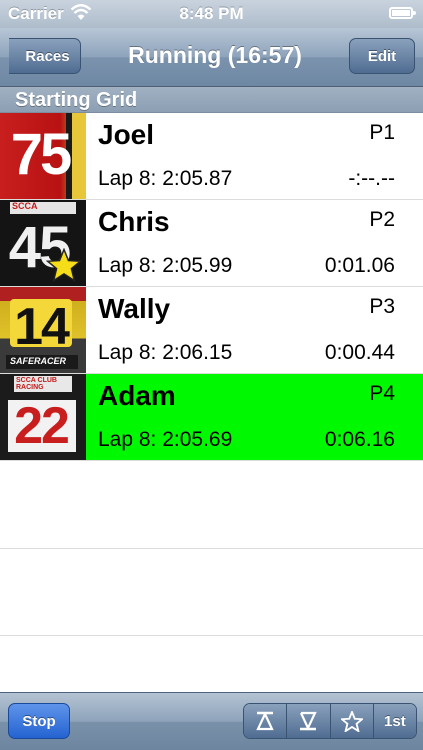 The width and height of the screenshot is (423, 750). I want to click on status-time: 8:48 PM, so click(211, 13).